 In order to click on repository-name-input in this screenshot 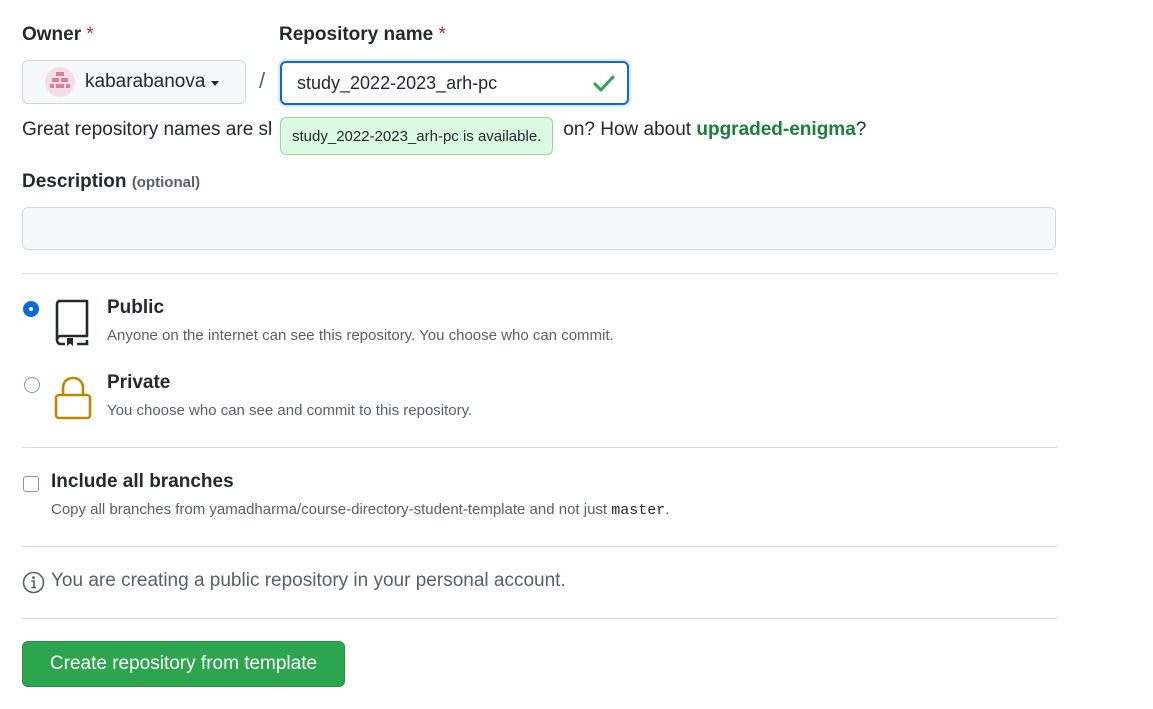, I will do `click(454, 83)`.